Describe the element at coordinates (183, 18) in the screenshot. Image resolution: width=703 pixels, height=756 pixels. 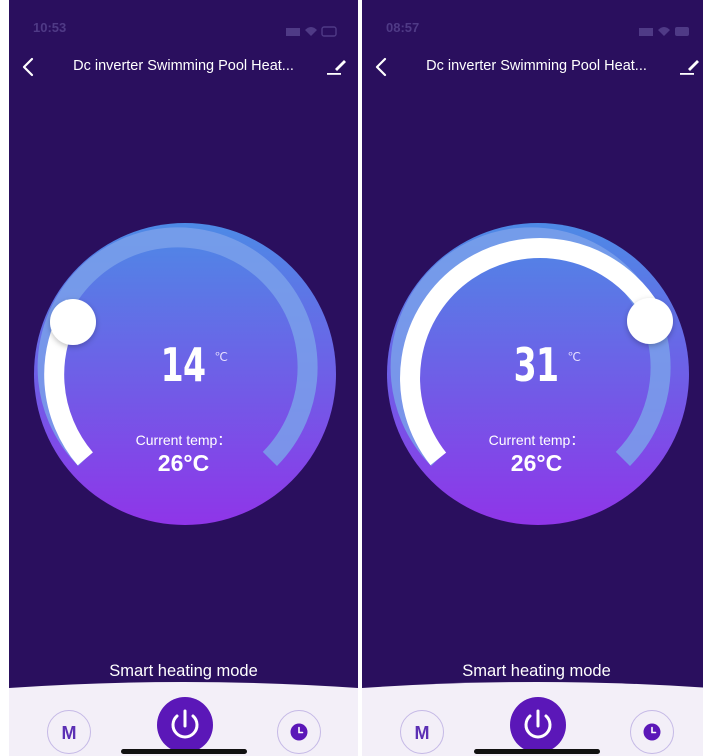
I see `status-bar: 10:53` at that location.